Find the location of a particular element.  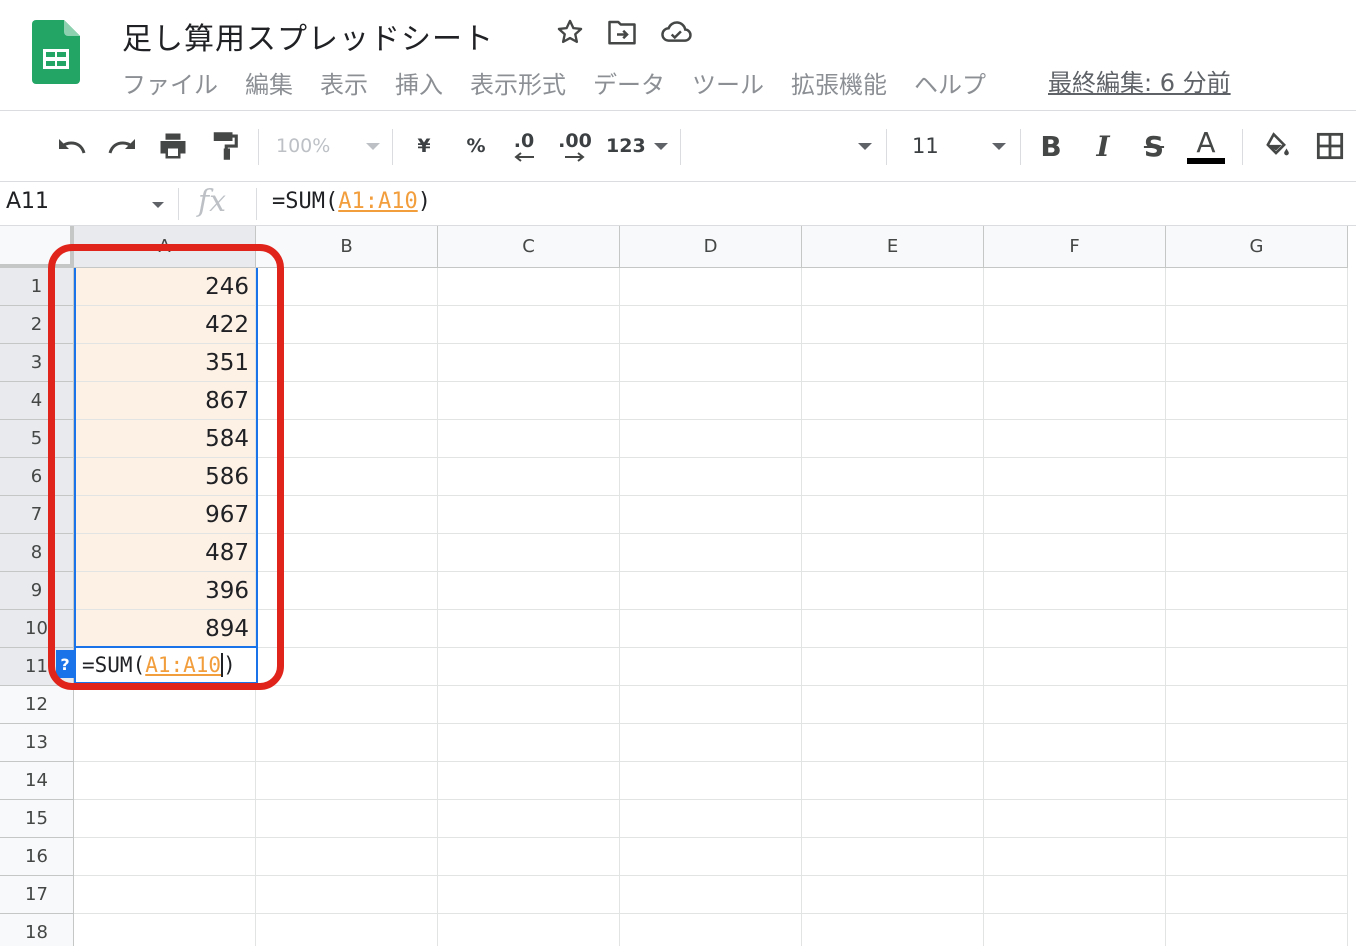

cell-f4 is located at coordinates (1075, 401).